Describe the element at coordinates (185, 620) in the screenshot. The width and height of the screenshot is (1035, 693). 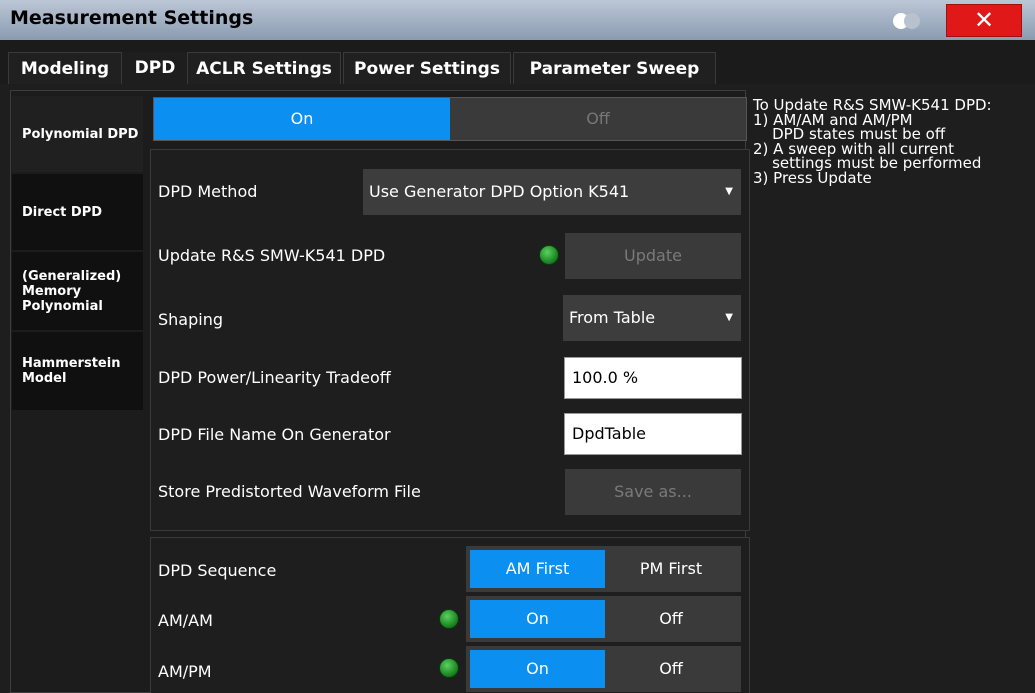
I see `amam-label: AM/AM` at that location.